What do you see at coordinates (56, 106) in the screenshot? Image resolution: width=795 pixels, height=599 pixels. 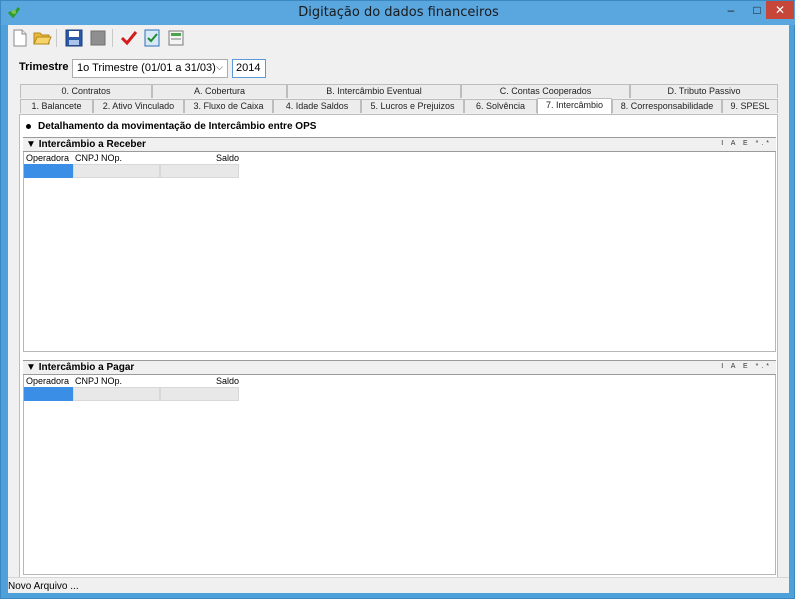 I see `tab-balancete: 1. Balancete` at bounding box center [56, 106].